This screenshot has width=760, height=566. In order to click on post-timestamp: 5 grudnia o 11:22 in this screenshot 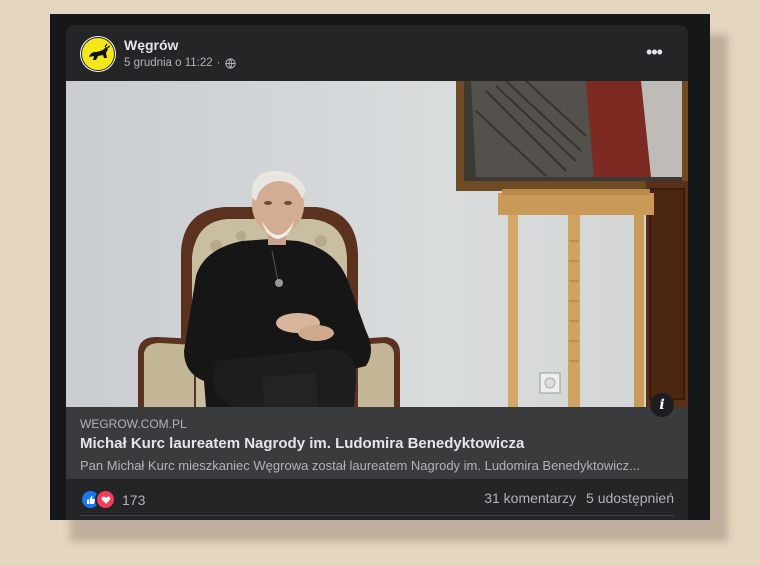, I will do `click(168, 63)`.